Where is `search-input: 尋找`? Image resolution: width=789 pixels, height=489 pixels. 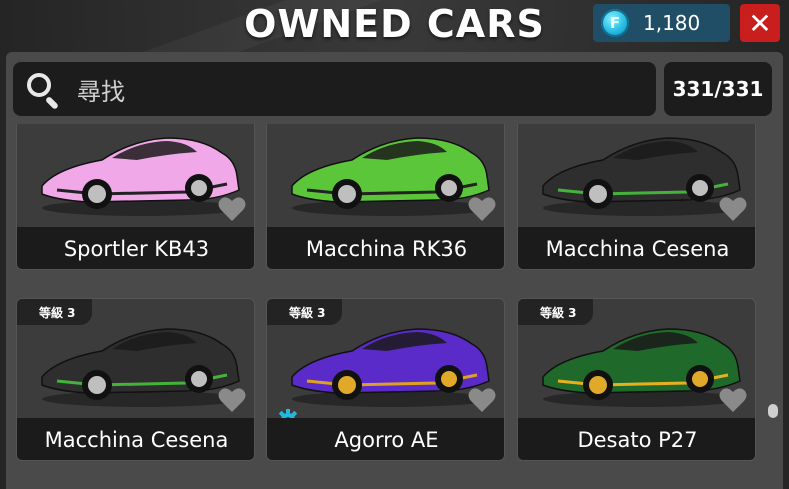
search-input: 尋找 is located at coordinates (334, 89).